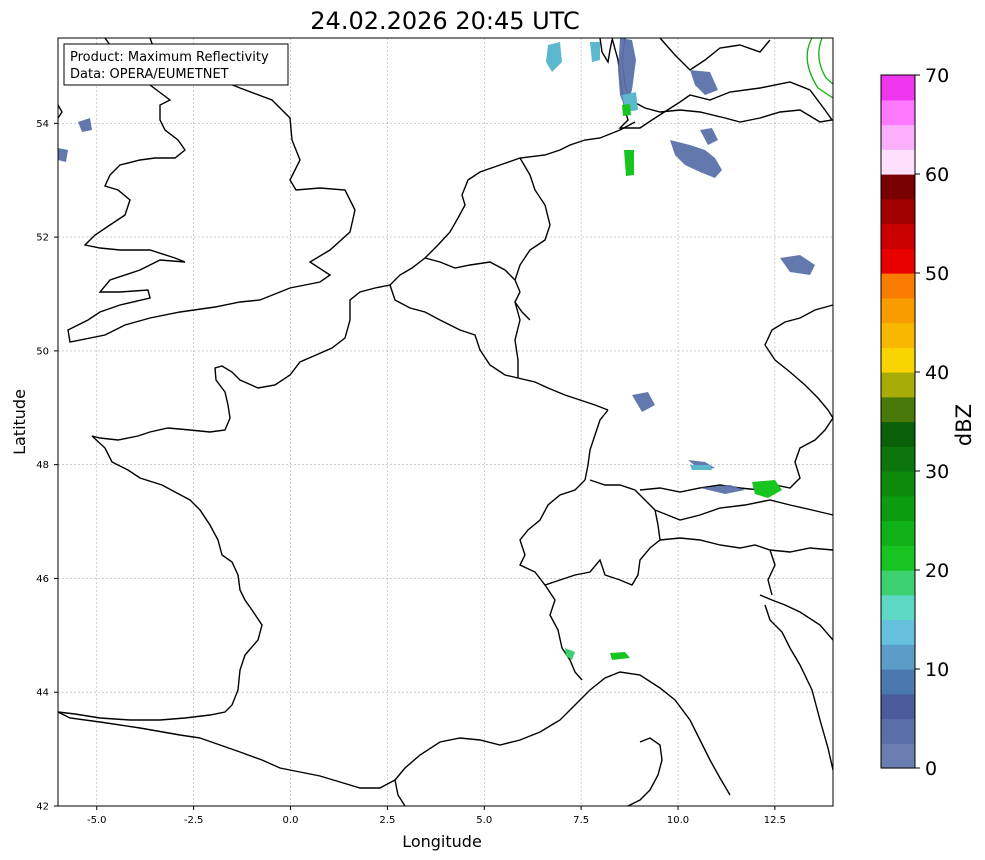 This screenshot has width=985, height=860. I want to click on y-tick-label: 54, so click(42, 124).